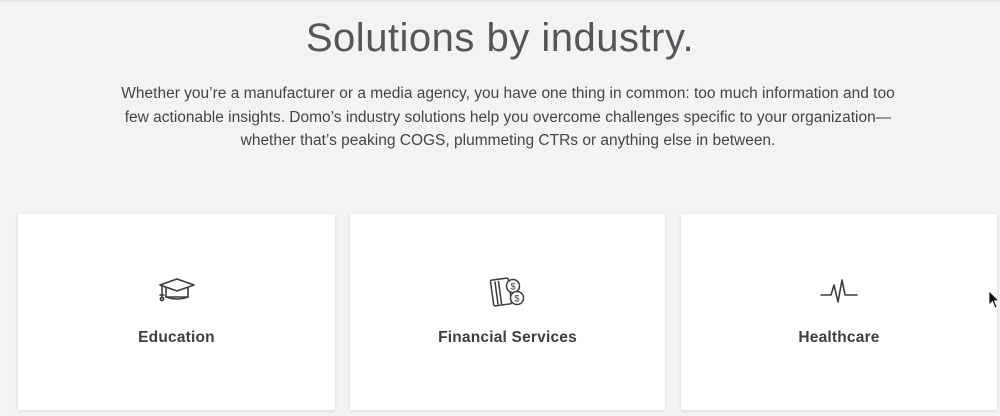  I want to click on card-label: Healthcare, so click(839, 337).